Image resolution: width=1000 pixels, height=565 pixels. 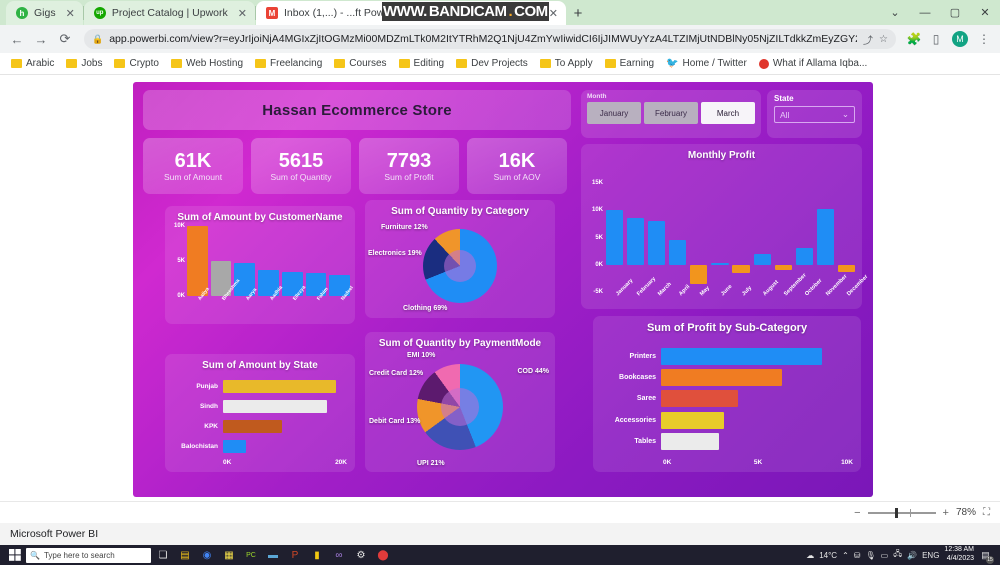 What do you see at coordinates (288, 63) in the screenshot?
I see `bookmark-item: Freelancing` at bounding box center [288, 63].